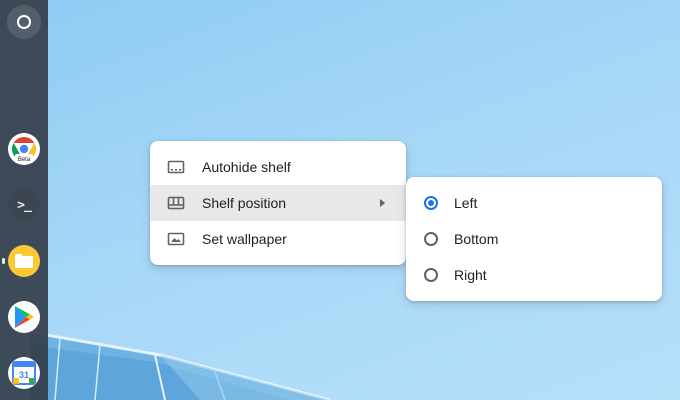  I want to click on wallpaper-icon, so click(176, 239).